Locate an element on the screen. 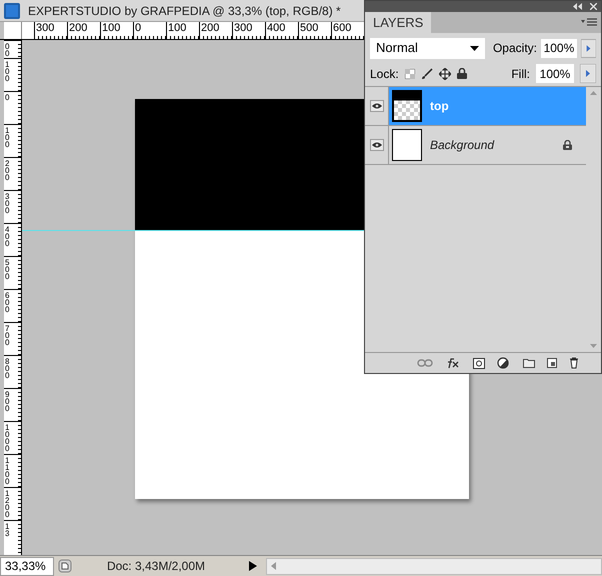  fill-label: Fill: is located at coordinates (520, 74).